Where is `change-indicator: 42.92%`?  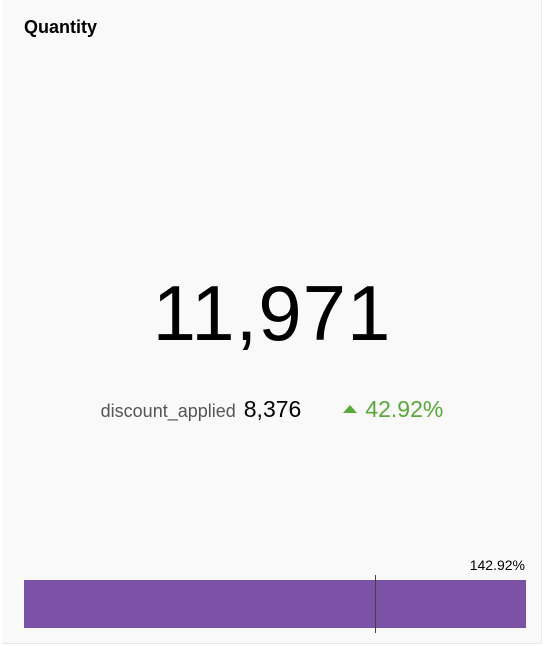 change-indicator: 42.92% is located at coordinates (393, 409).